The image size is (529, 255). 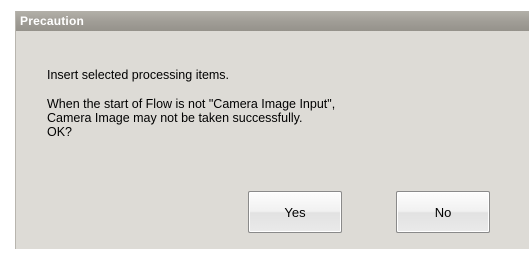 I want to click on dialog-title: Precaution, so click(x=272, y=21).